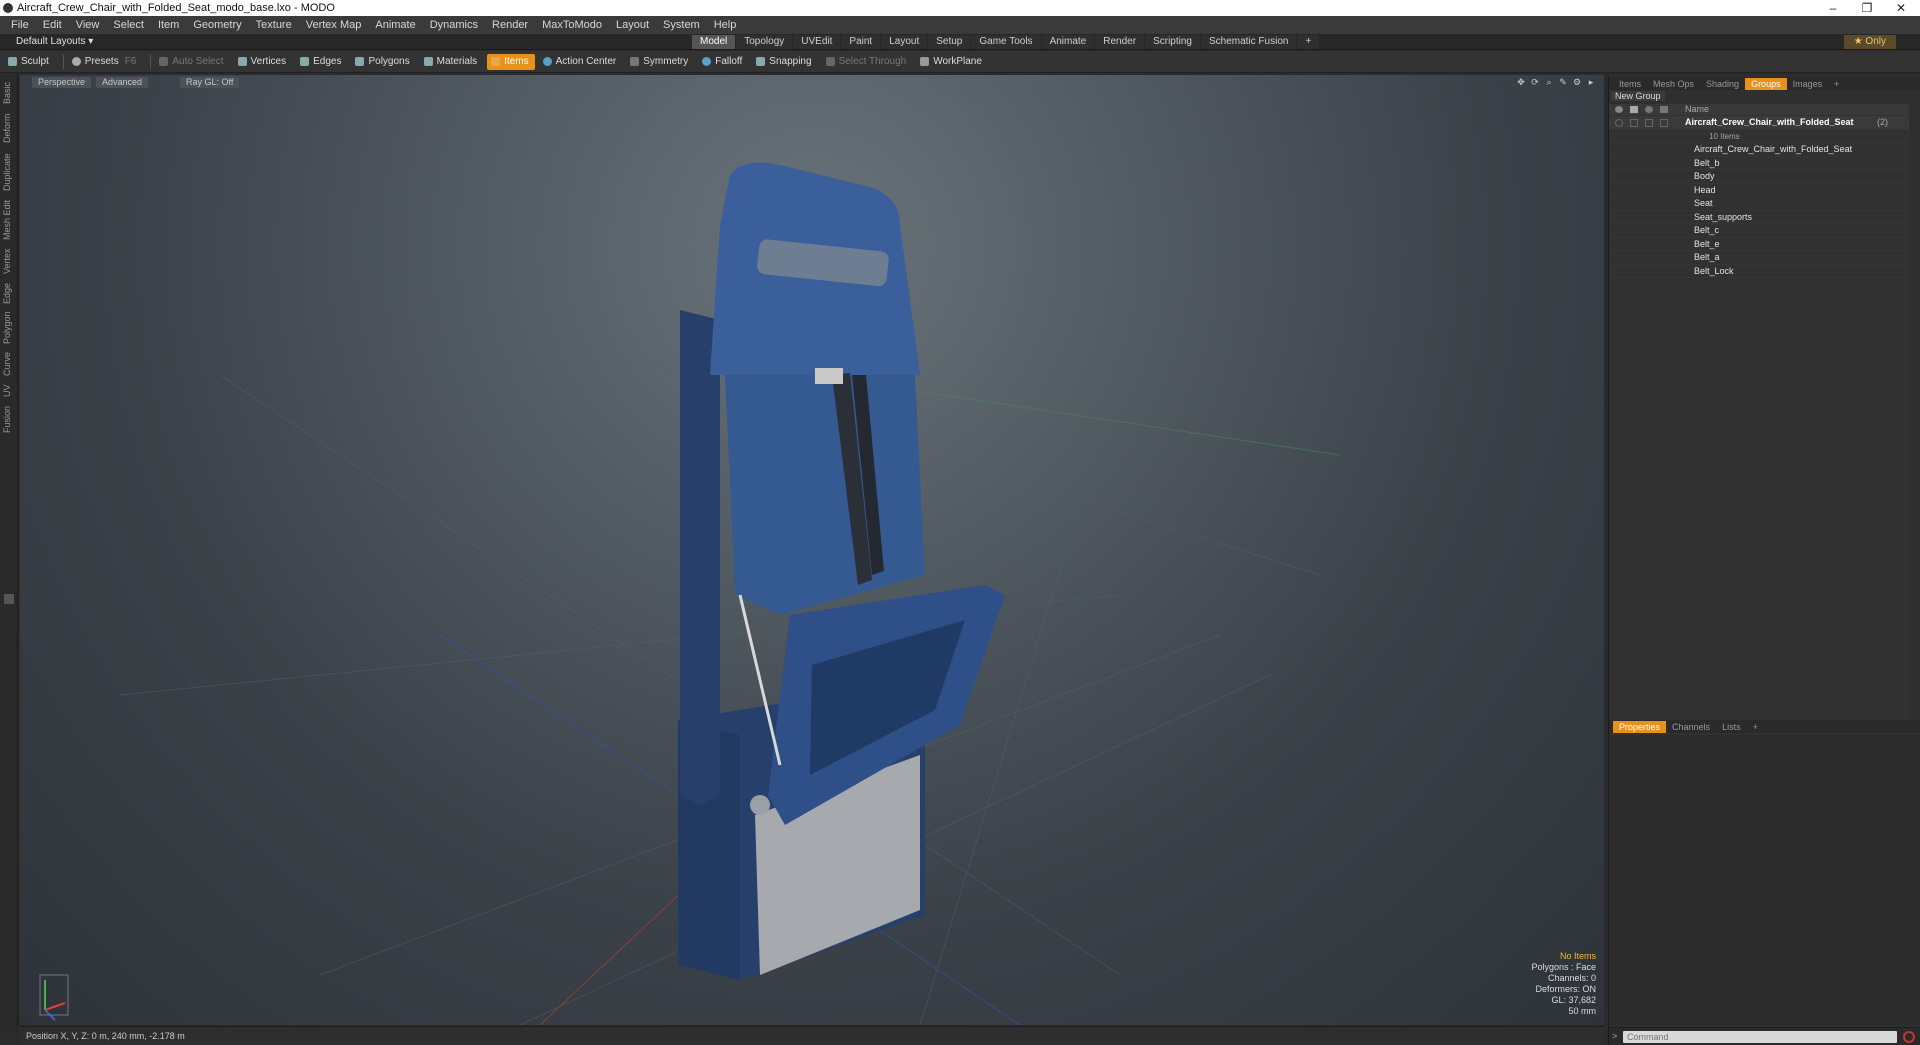 Image resolution: width=1920 pixels, height=1045 pixels. I want to click on vertices-button: Vertices, so click(263, 62).